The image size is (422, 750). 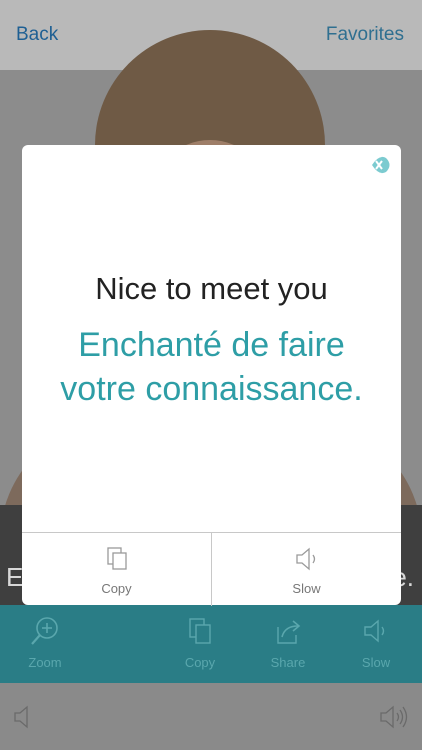 I want to click on card-actions: Copy Slow, so click(x=211, y=569).